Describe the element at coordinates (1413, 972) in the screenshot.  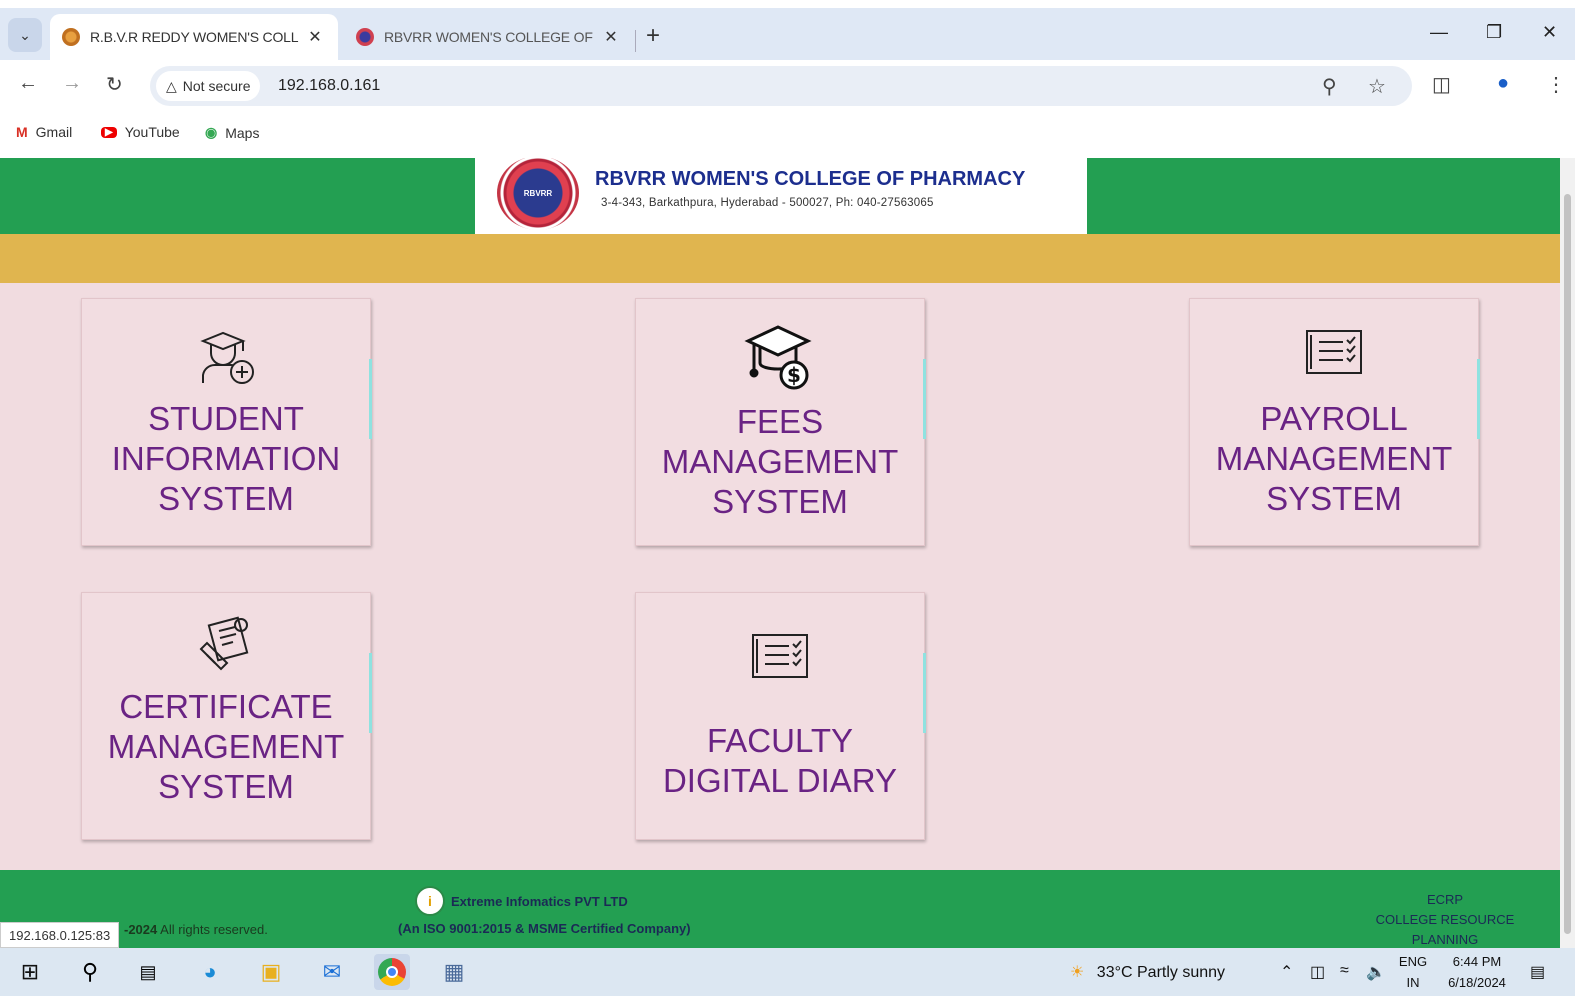
I see `language-indicator: ENG IN` at that location.